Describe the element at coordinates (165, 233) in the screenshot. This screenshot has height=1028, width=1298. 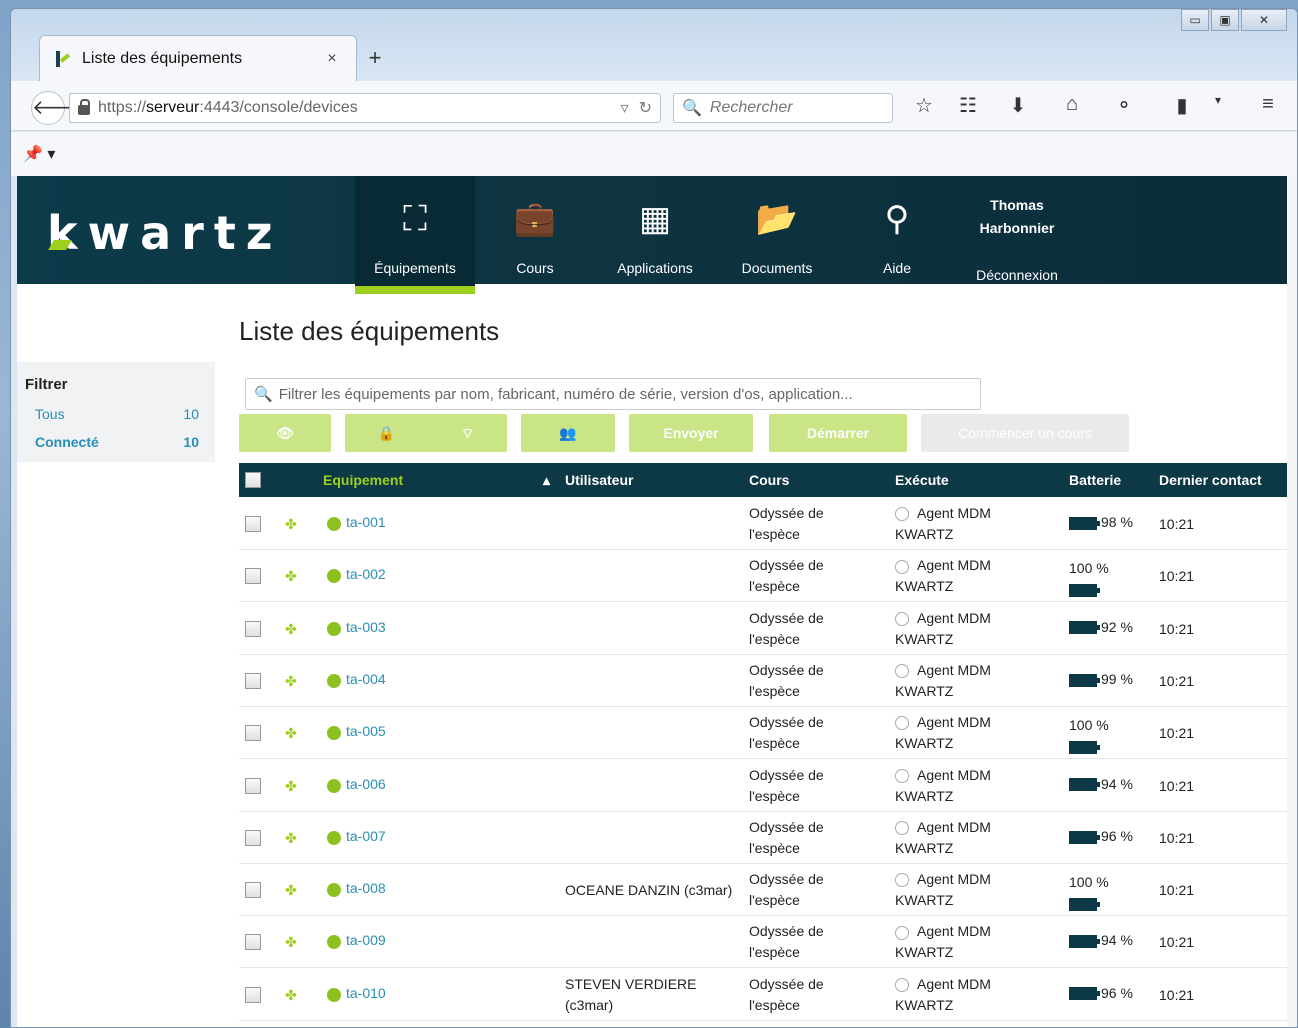
I see `kwartz-logo: kwartz` at that location.